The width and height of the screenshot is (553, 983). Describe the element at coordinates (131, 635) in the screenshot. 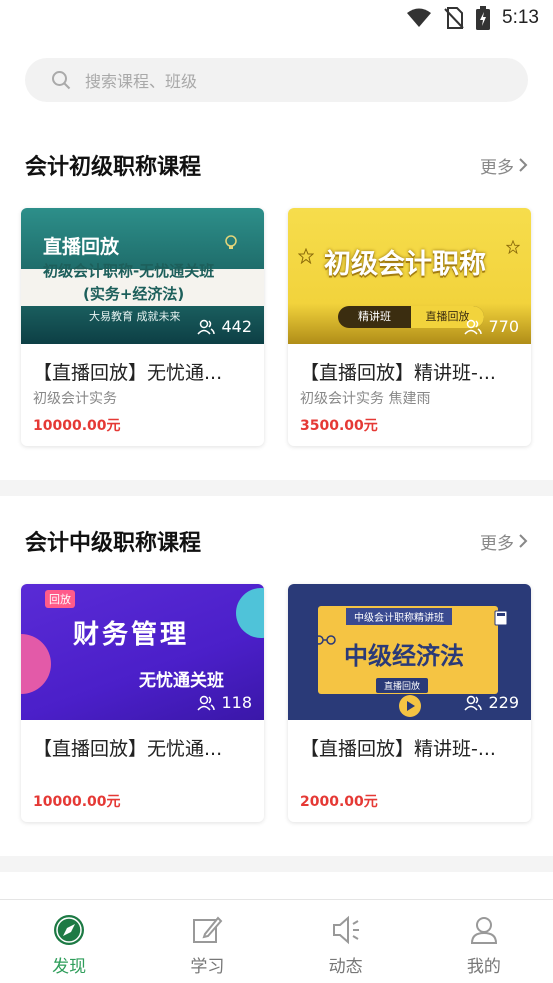

I see `thumb-heading: 财务管理` at that location.